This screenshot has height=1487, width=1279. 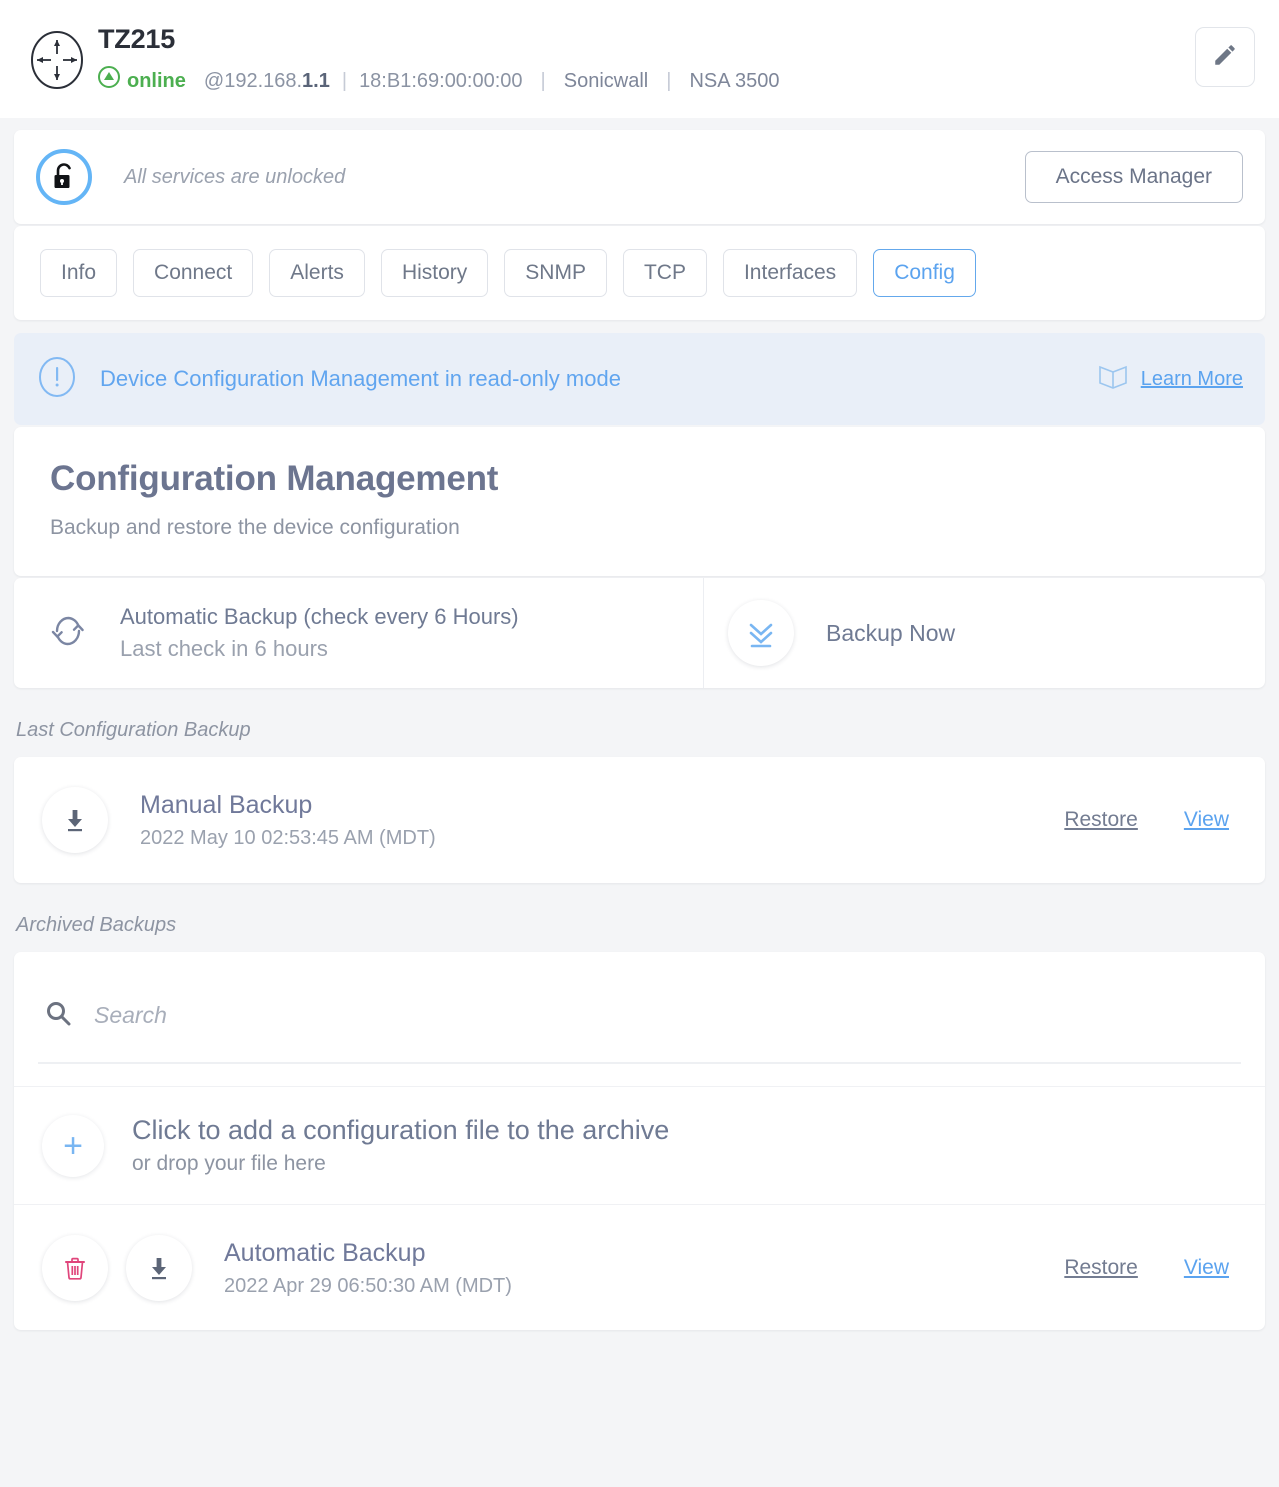 I want to click on archived-backups-section-label: Archived Backups, so click(x=96, y=925).